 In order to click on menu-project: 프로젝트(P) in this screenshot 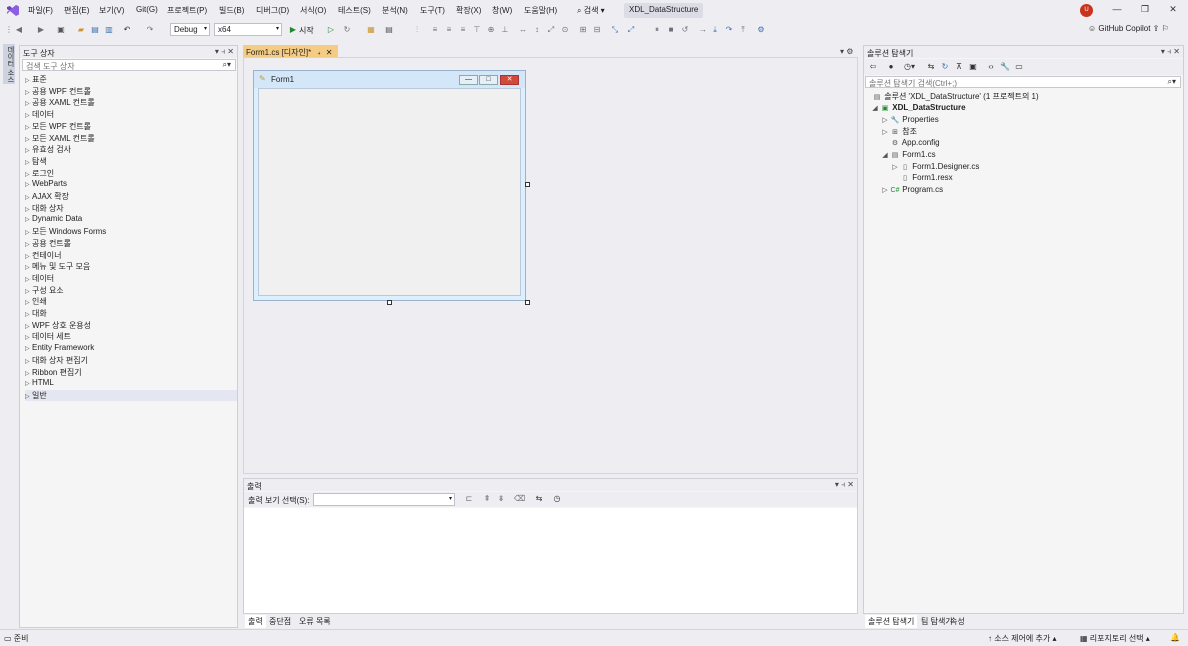, I will do `click(187, 10)`.